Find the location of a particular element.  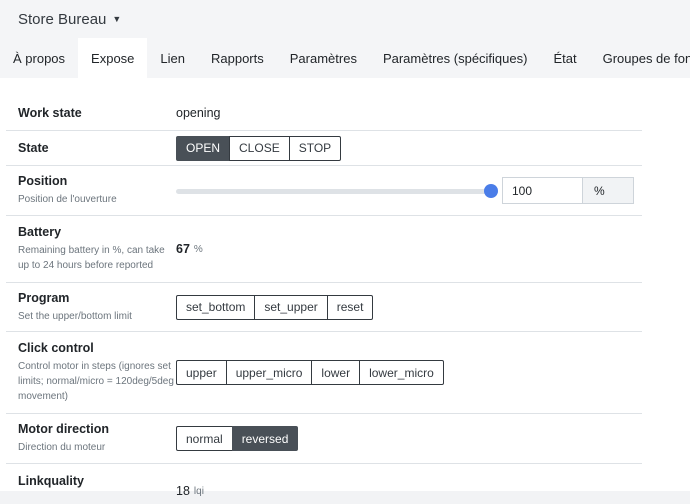

lower-micro-button: lower_micro is located at coordinates (401, 372).